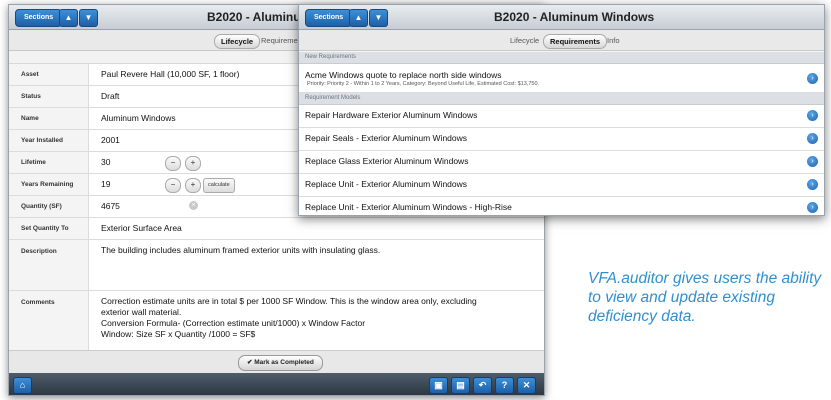 Image resolution: width=831 pixels, height=400 pixels. Describe the element at coordinates (284, 362) in the screenshot. I see `mark-as-completed-label: Mark as Completed` at that location.